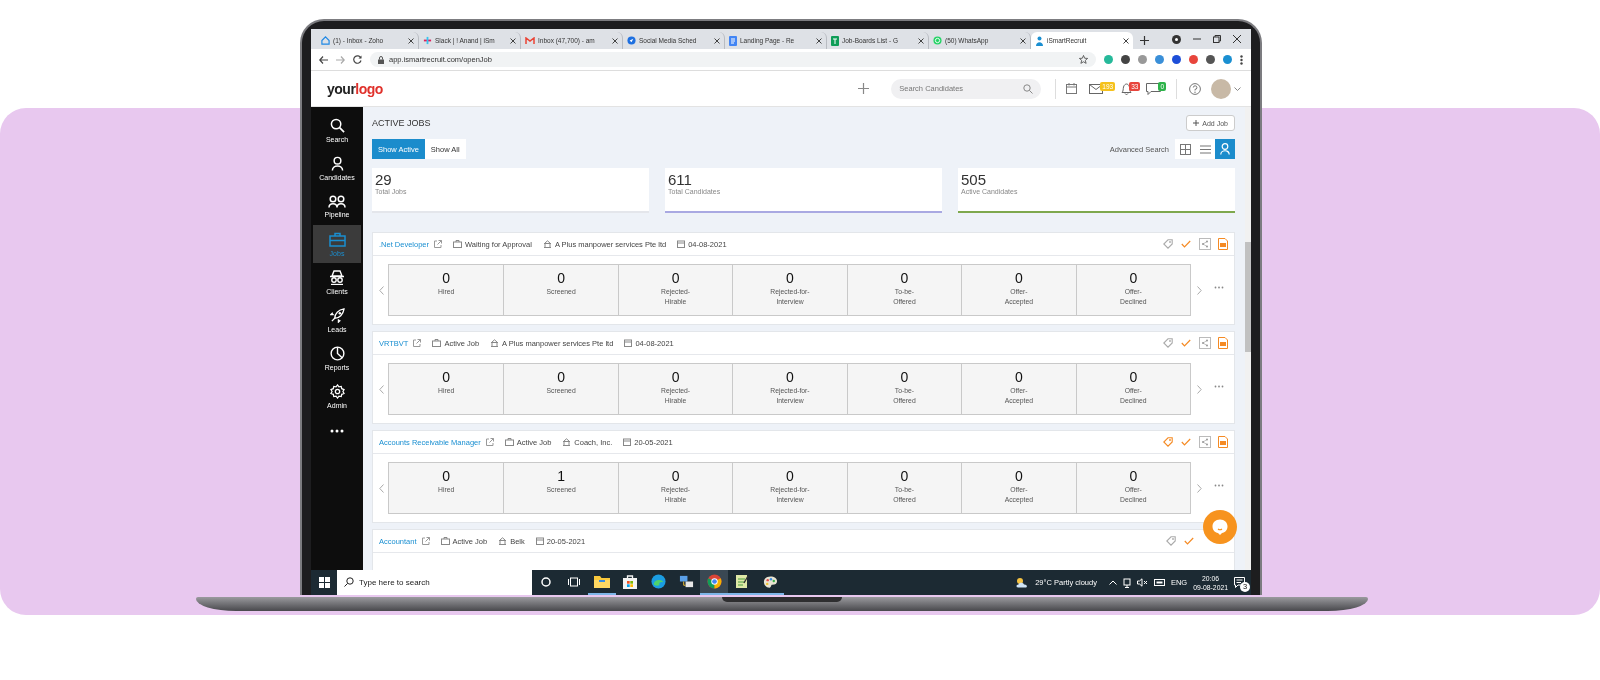 The image size is (1600, 680). I want to click on stat-value: 29, so click(383, 179).